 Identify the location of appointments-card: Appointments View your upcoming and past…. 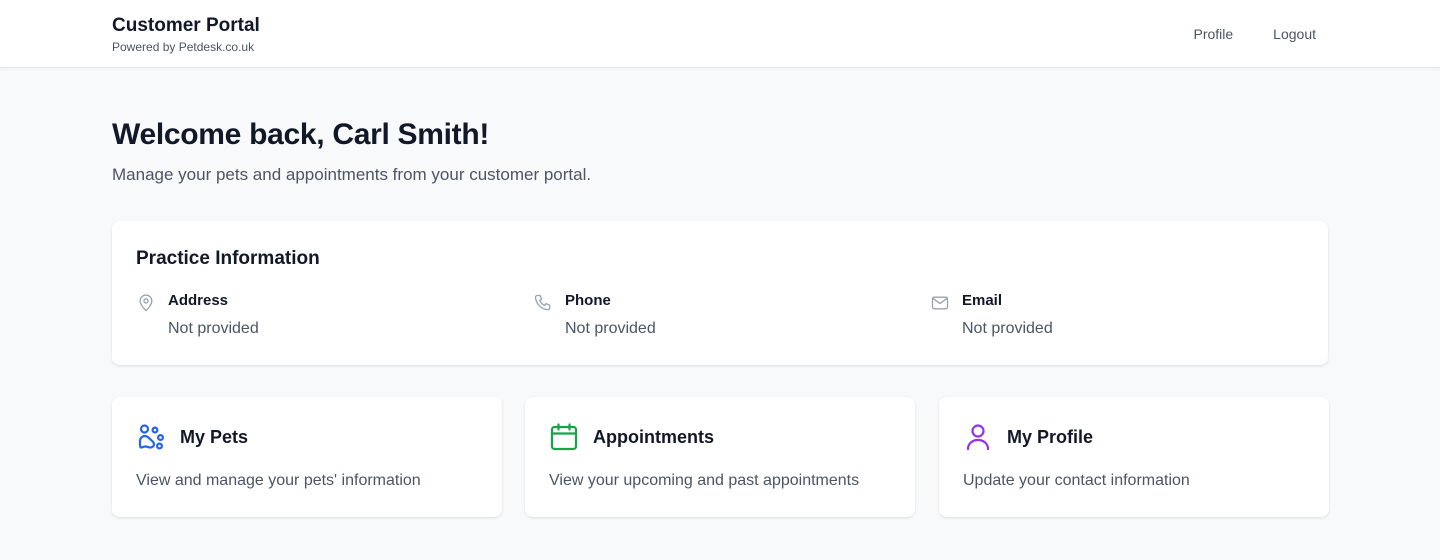
(720, 457).